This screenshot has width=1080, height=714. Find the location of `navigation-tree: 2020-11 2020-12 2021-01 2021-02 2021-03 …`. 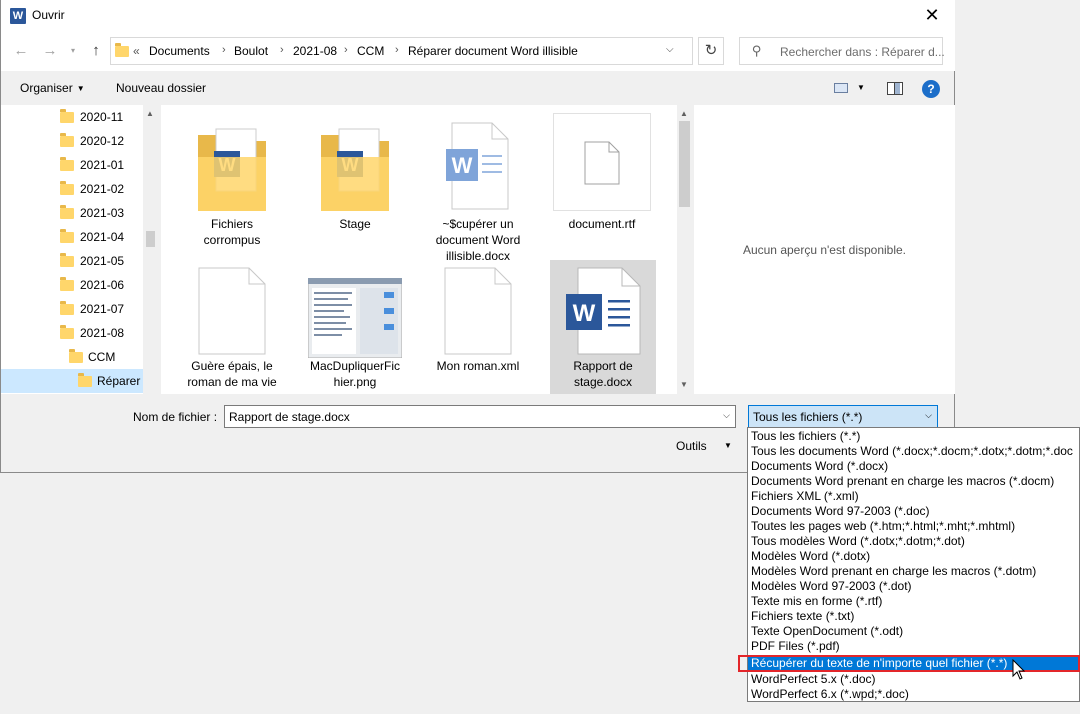

navigation-tree: 2020-11 2020-12 2021-01 2021-02 2021-03 … is located at coordinates (79, 249).